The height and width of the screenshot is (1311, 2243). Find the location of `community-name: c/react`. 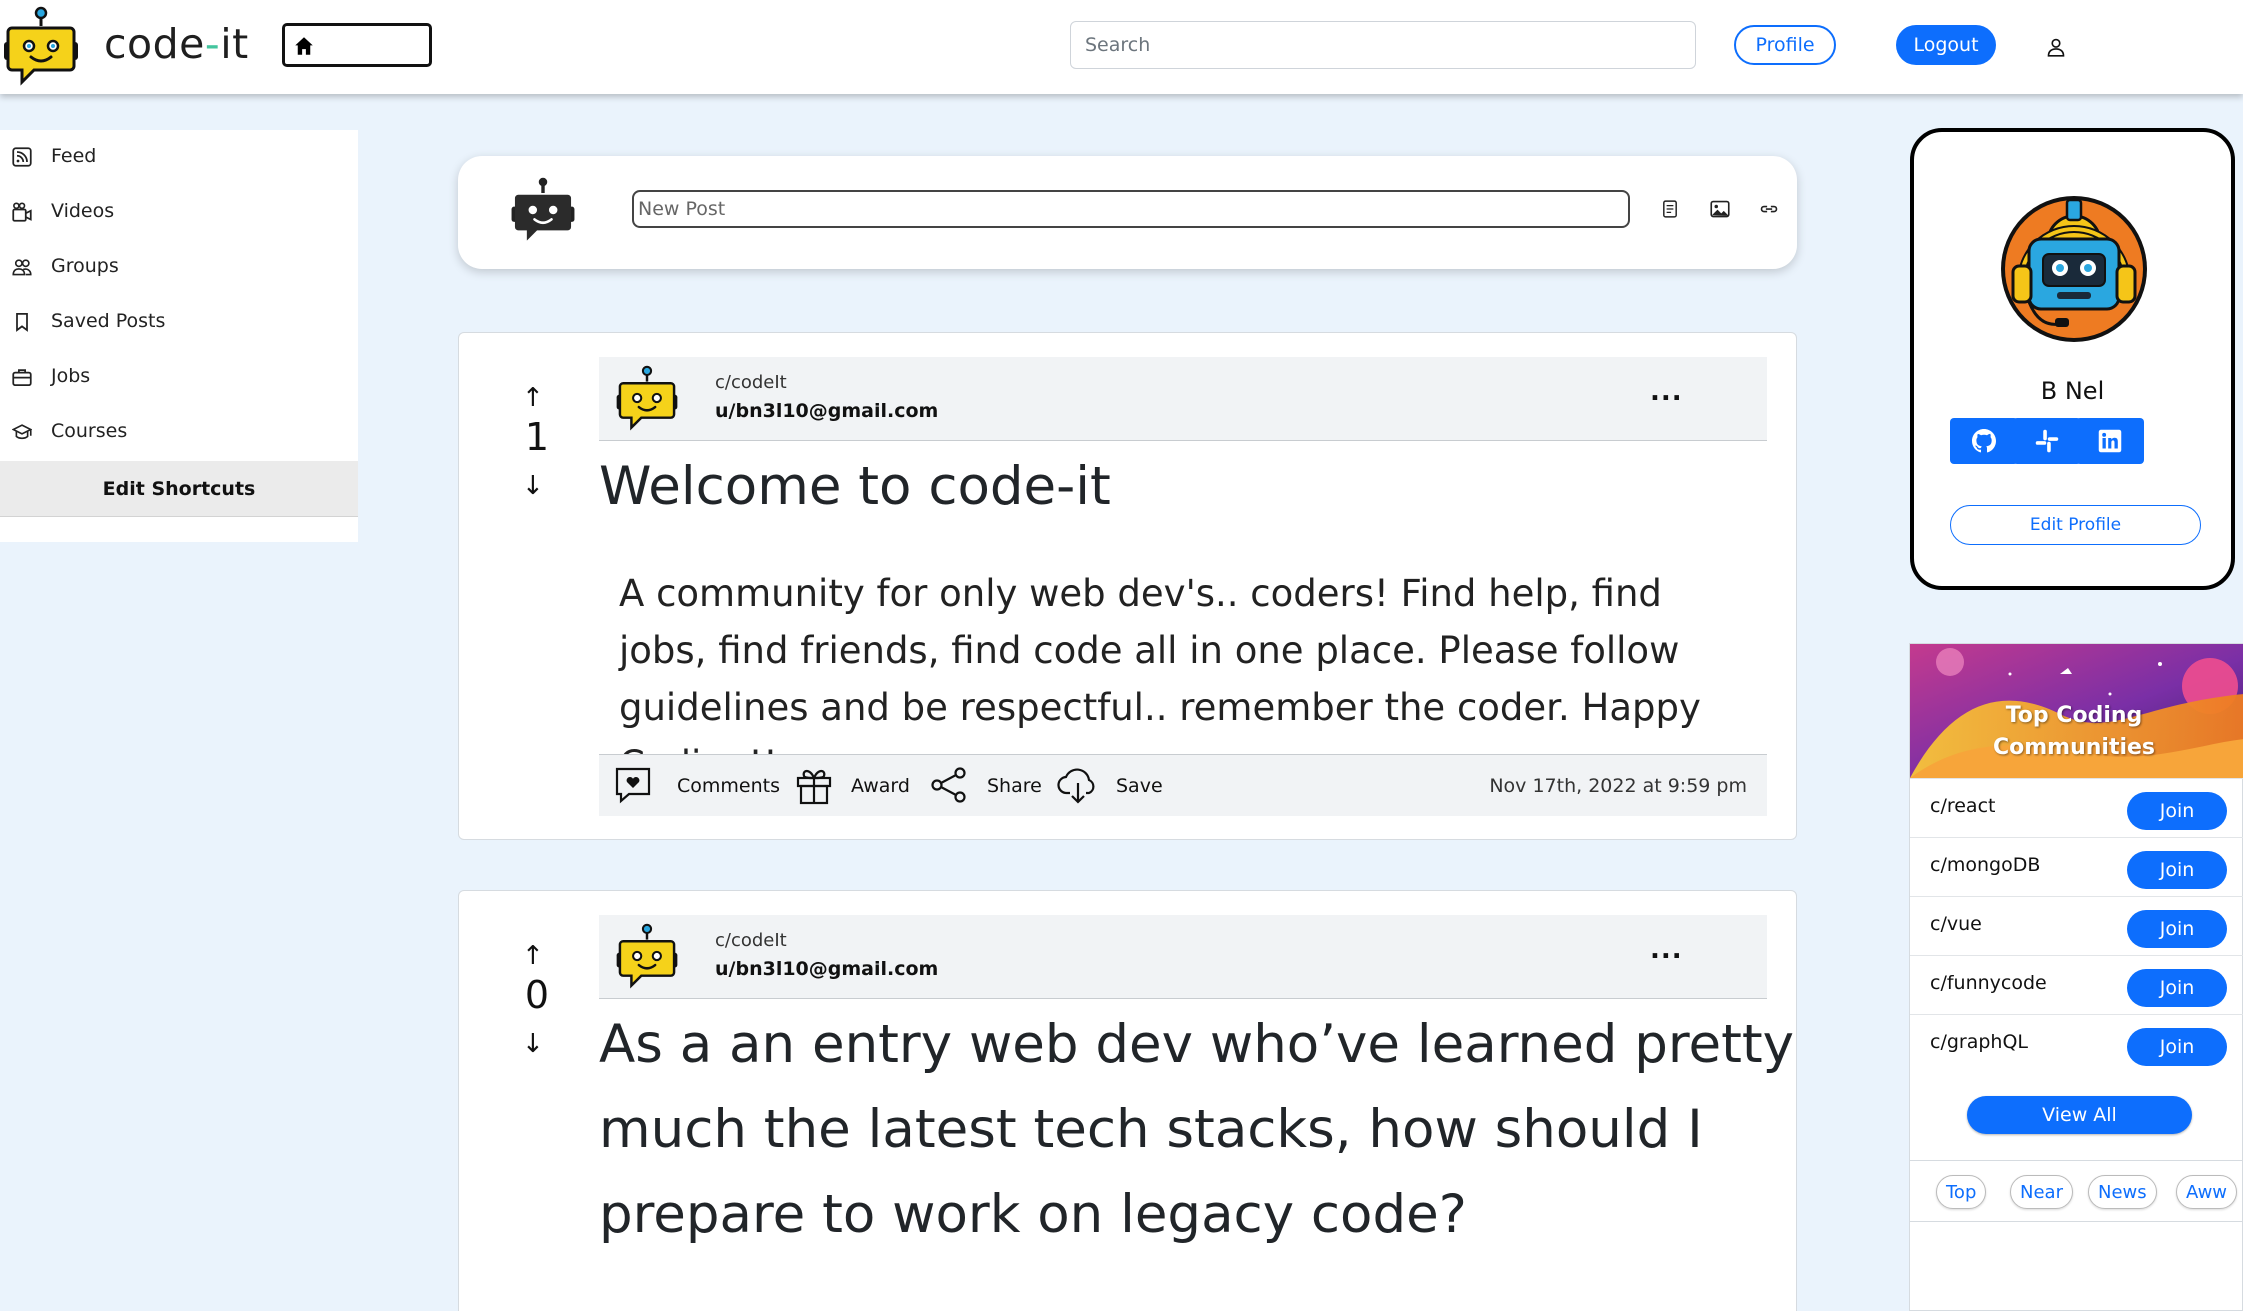

community-name: c/react is located at coordinates (1962, 806).